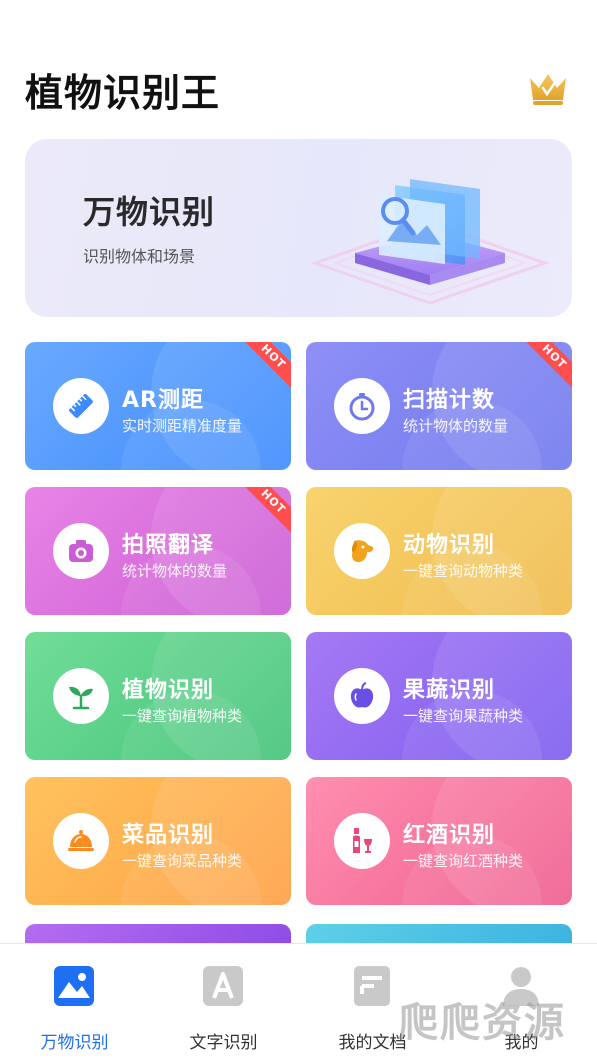 Image resolution: width=597 pixels, height=1063 pixels. I want to click on text-a-icon, so click(223, 986).